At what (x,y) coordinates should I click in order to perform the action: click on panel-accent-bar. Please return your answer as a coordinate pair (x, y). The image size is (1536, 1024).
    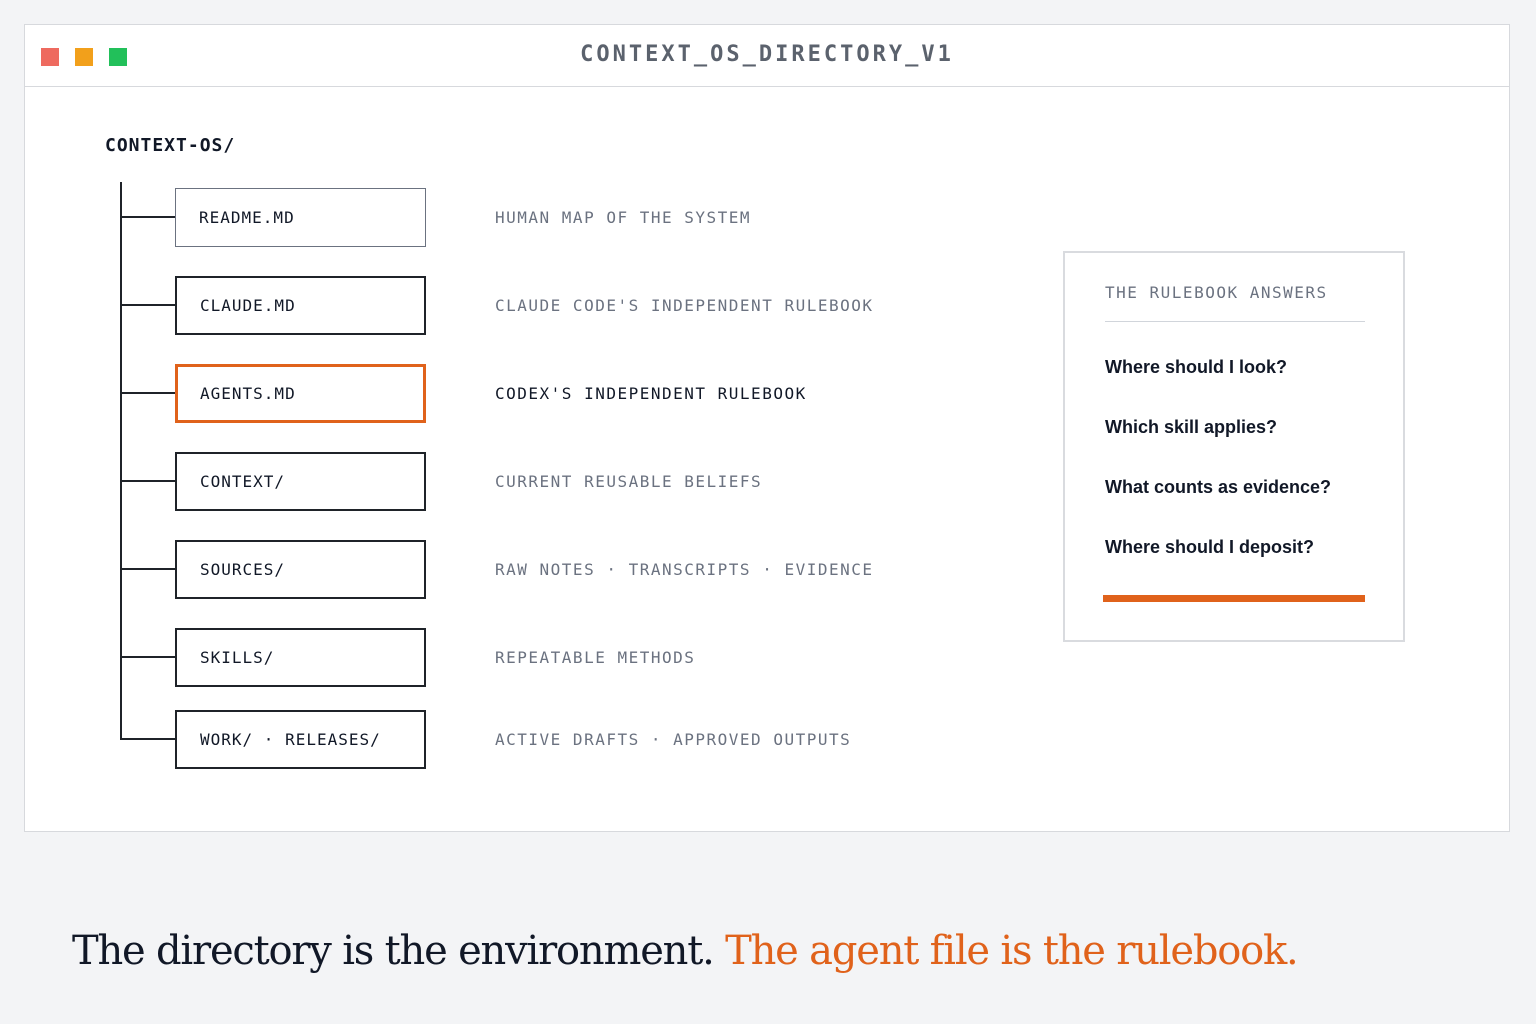
    Looking at the image, I should click on (1234, 598).